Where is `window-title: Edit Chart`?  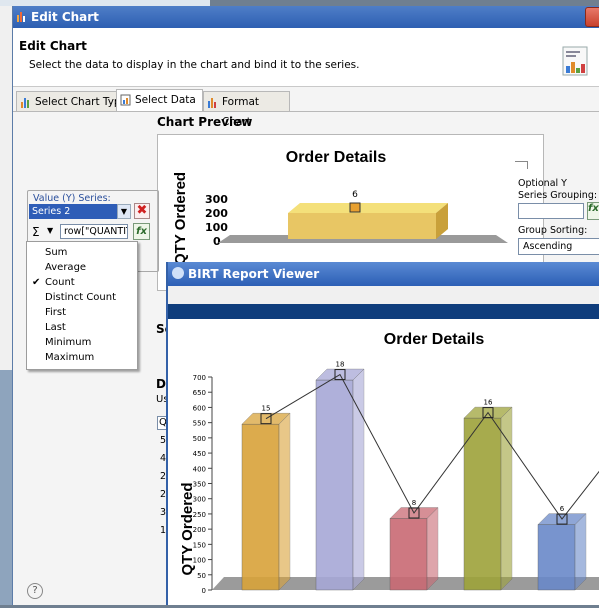
window-title: Edit Chart is located at coordinates (65, 17).